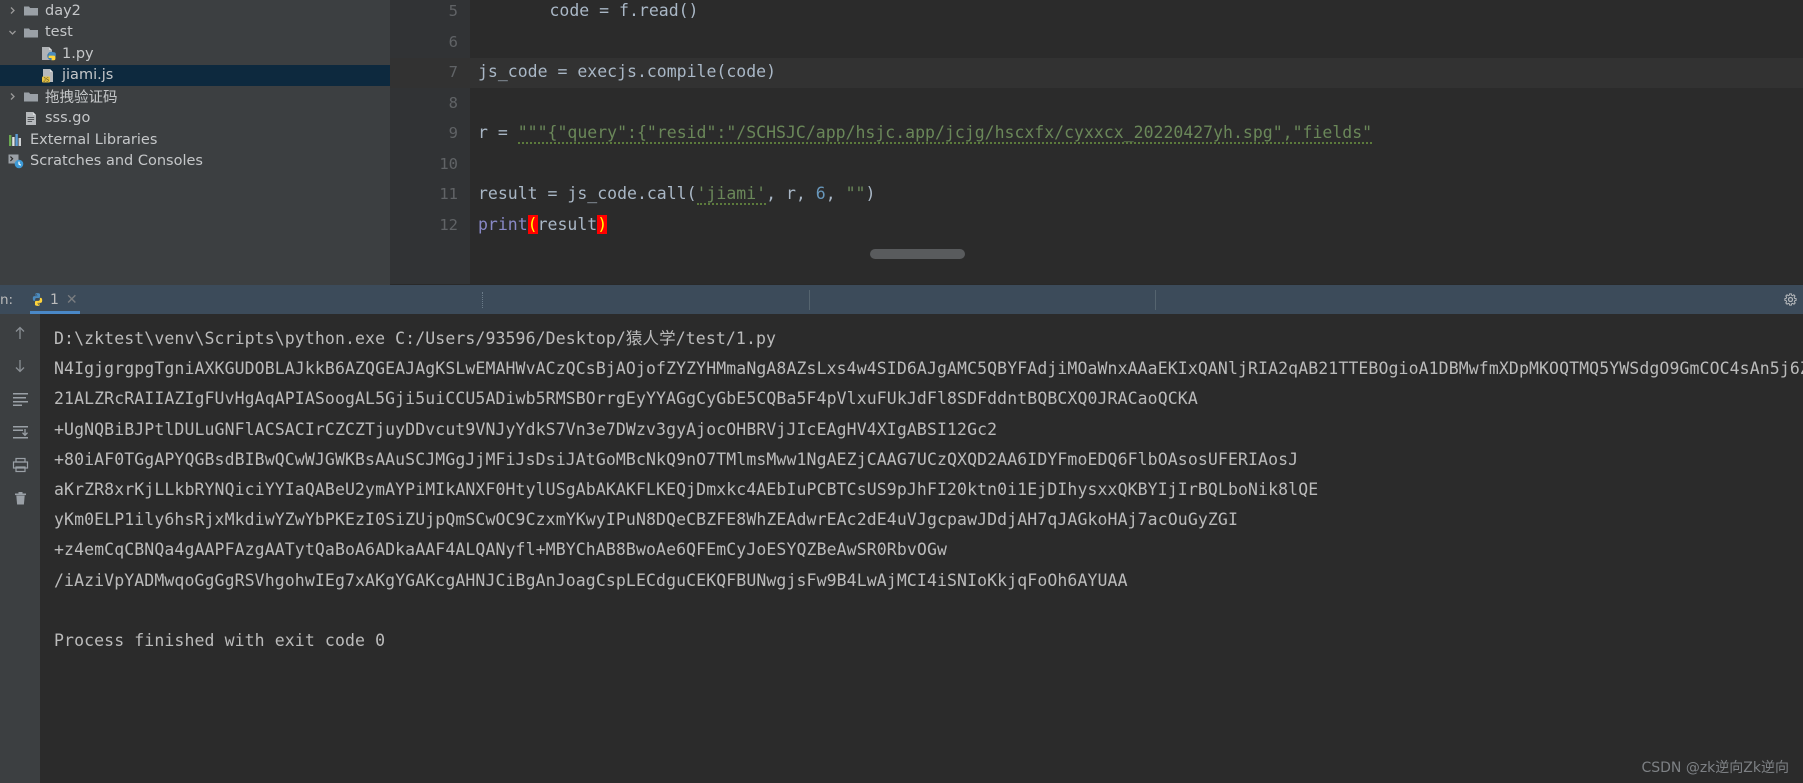 This screenshot has height=783, width=1803. I want to click on sidebar-item-scratches-and-consoles: Scratches and Consoles, so click(195, 162).